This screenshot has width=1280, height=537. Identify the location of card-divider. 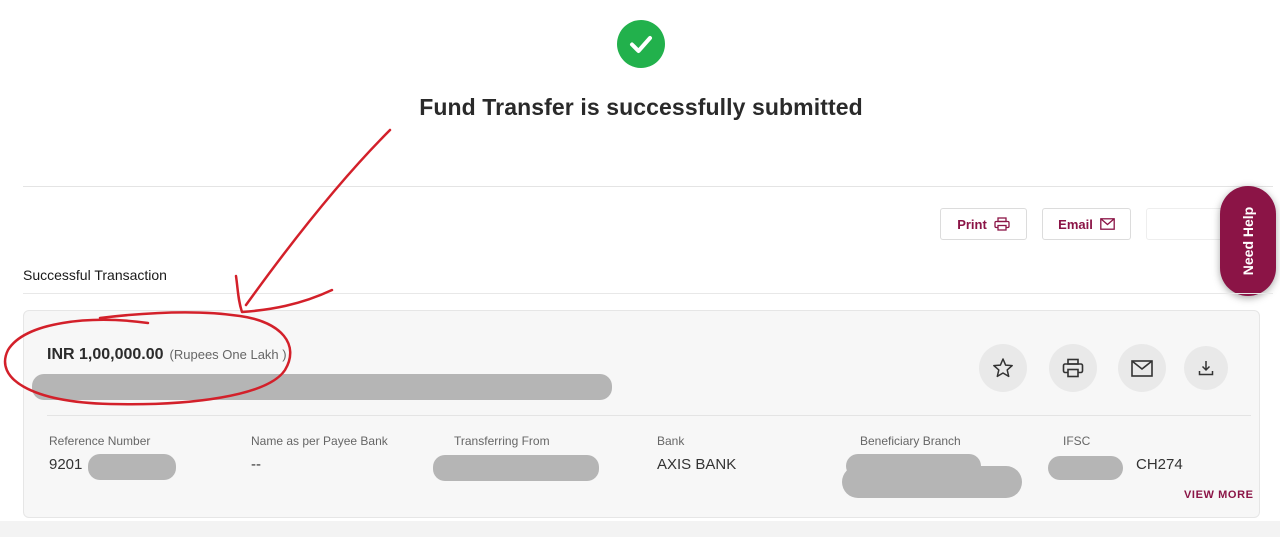
(649, 415).